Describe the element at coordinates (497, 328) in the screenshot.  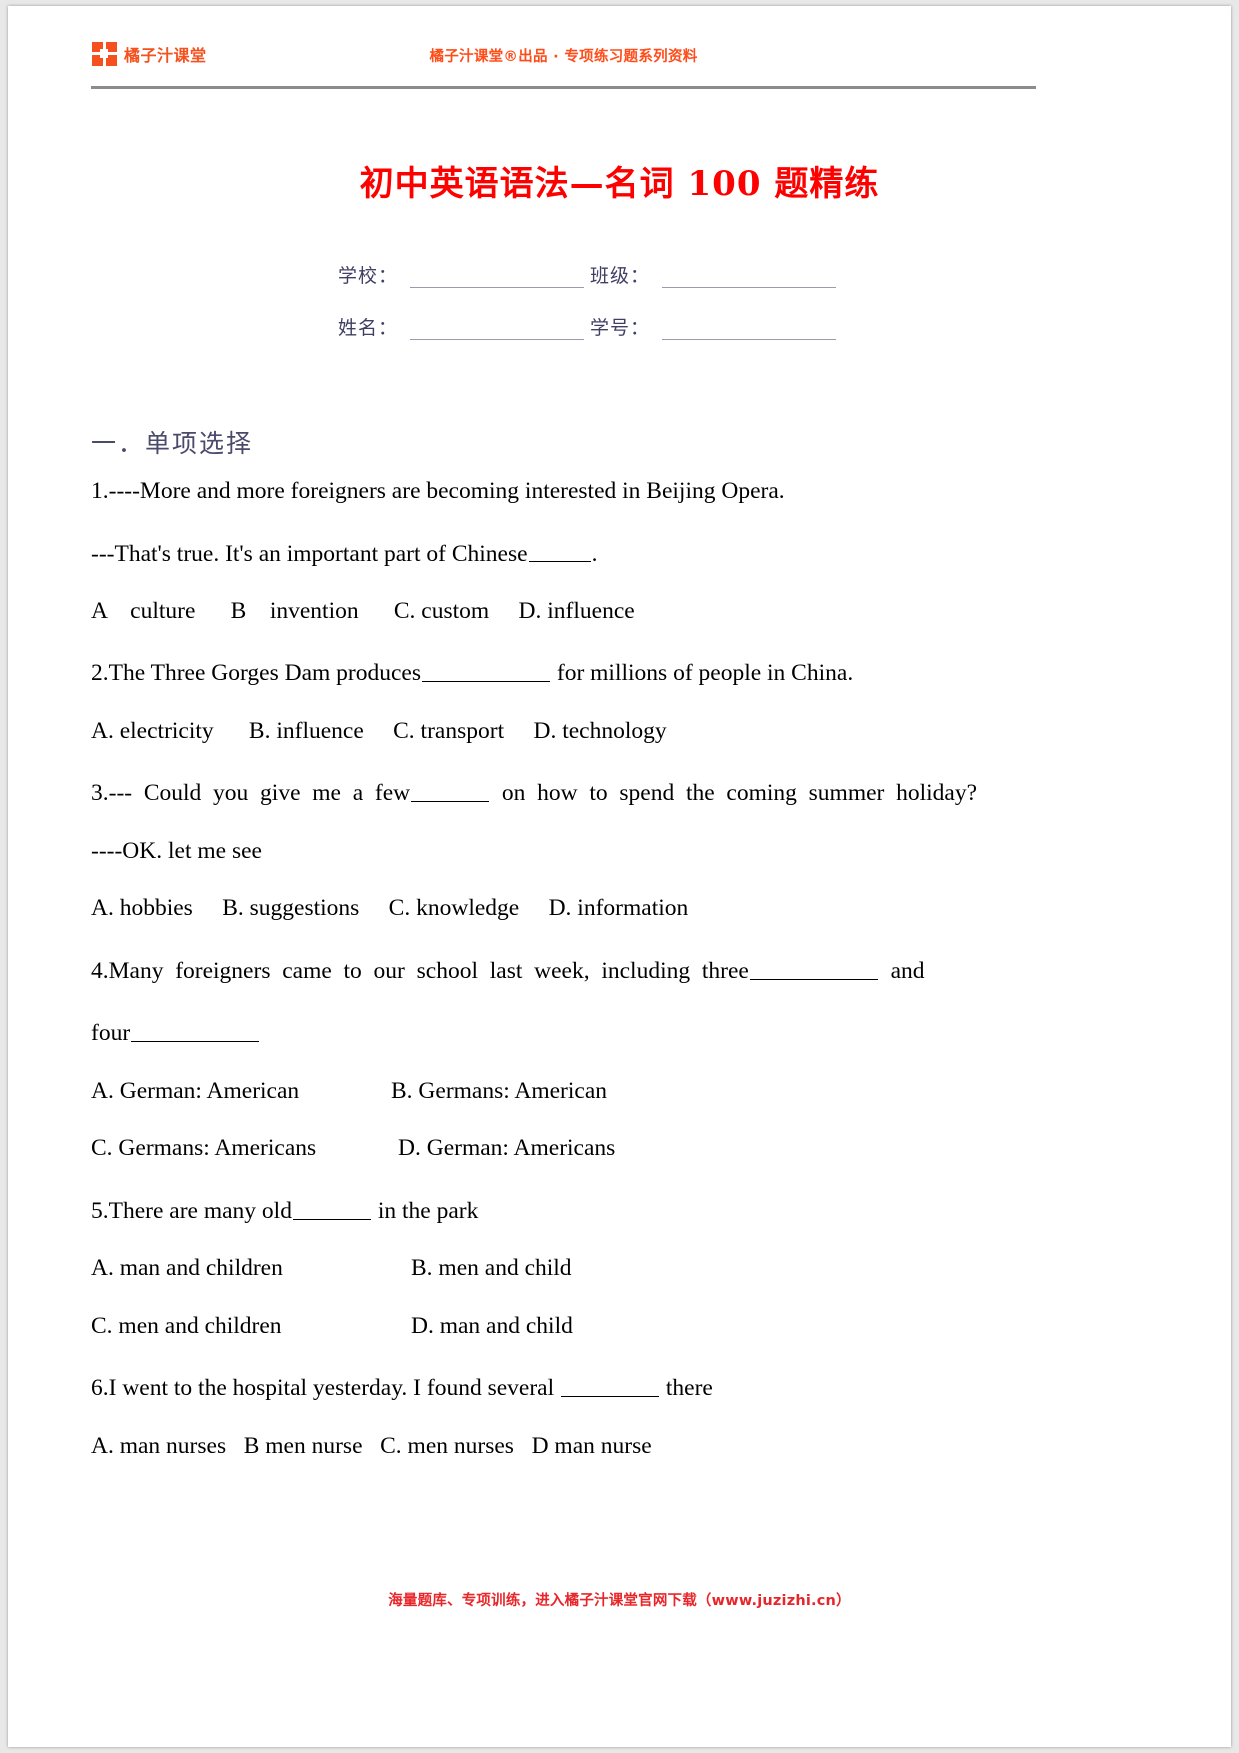
I see `field-name-input` at that location.